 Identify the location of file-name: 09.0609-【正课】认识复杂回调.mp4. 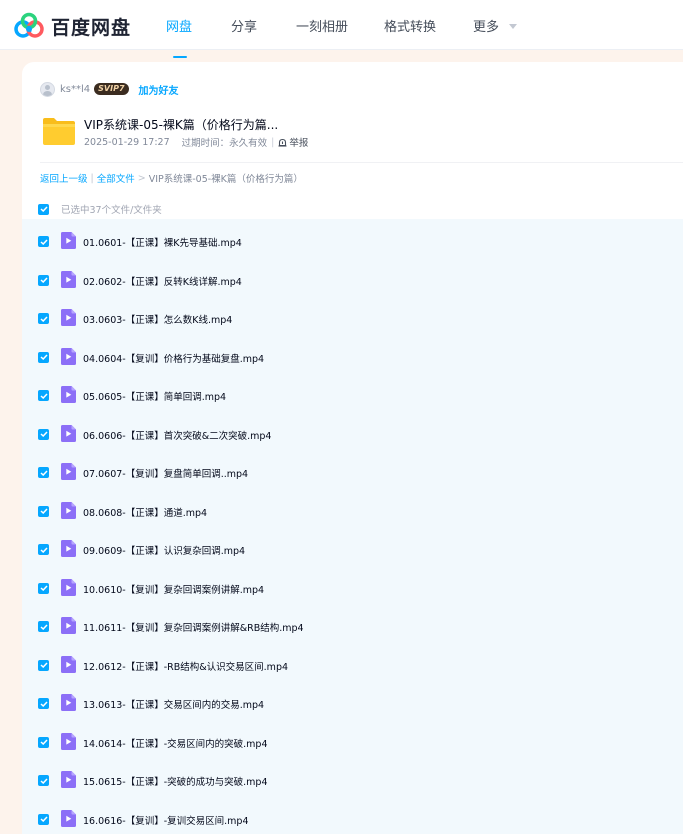
(164, 550).